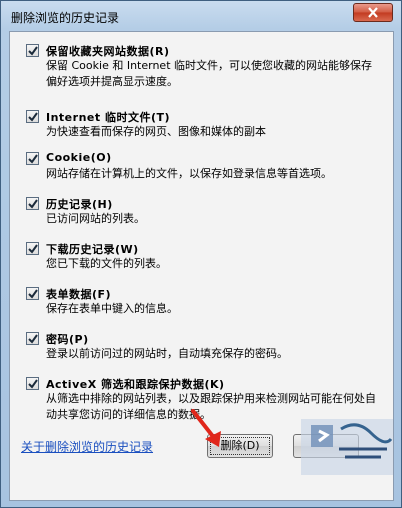 The image size is (402, 508). Describe the element at coordinates (108, 117) in the screenshot. I see `option-title: Internet 临时文件(T)` at that location.